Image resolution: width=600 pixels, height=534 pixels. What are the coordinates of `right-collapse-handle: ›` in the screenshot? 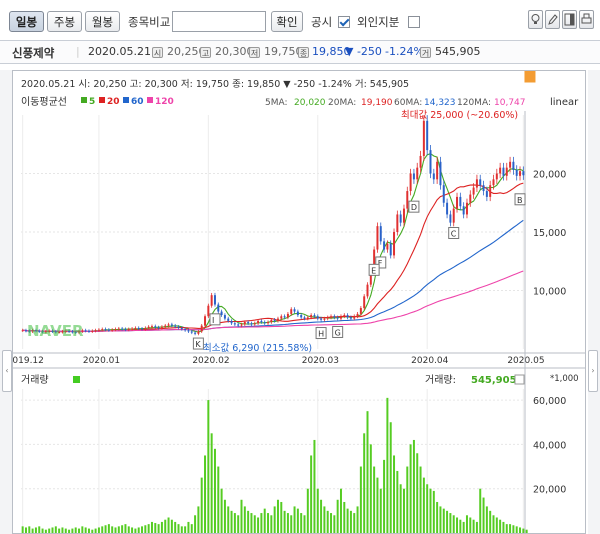 It's located at (593, 371).